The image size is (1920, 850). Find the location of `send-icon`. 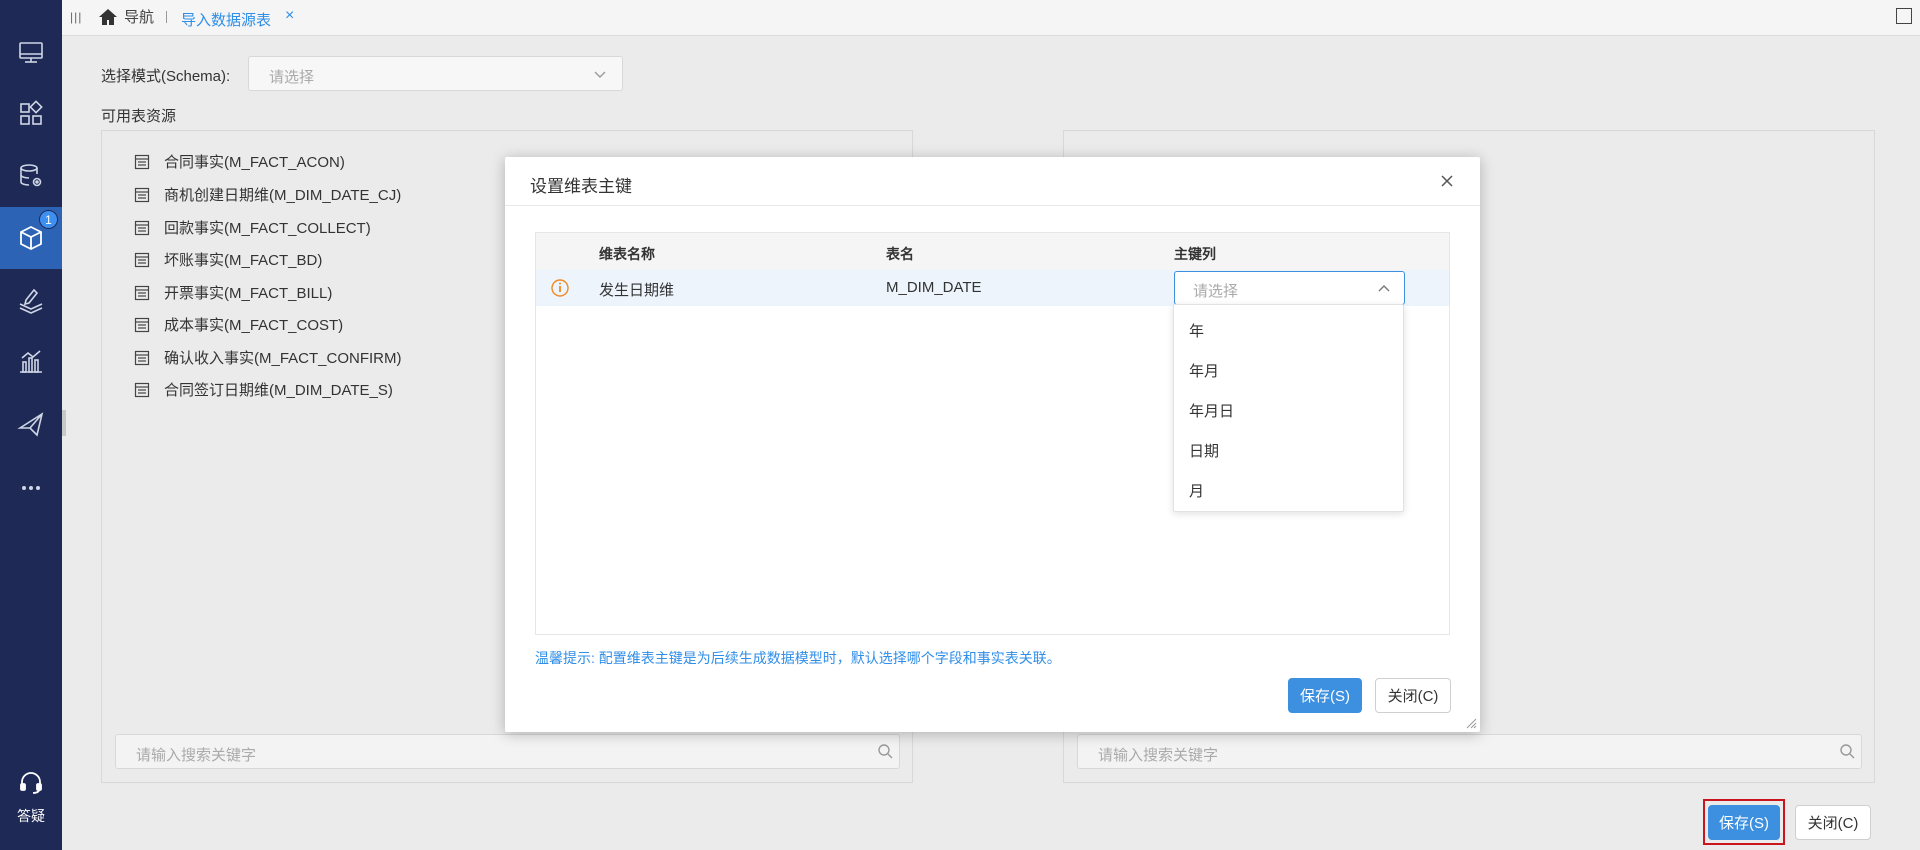

send-icon is located at coordinates (30, 424).